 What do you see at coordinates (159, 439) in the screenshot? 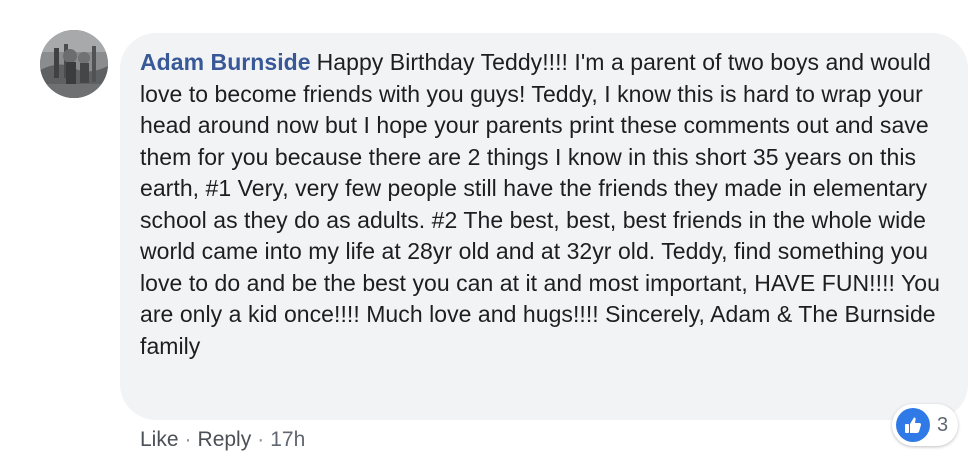
I see `like-button: Like` at bounding box center [159, 439].